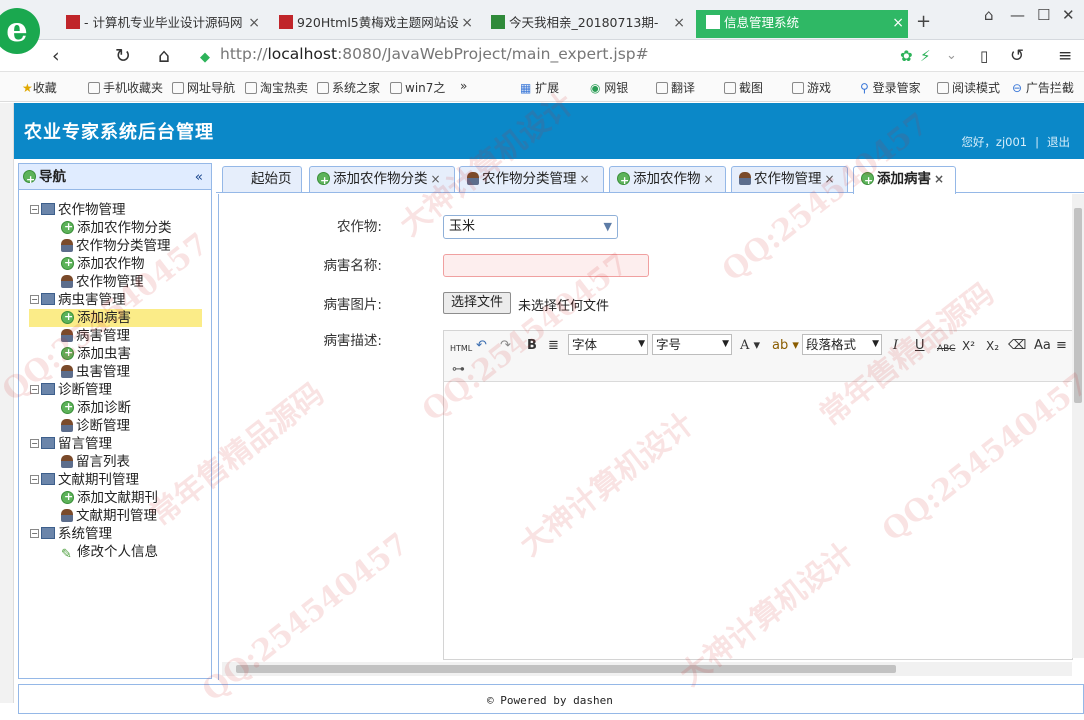 This screenshot has height=720, width=1084. What do you see at coordinates (276, 87) in the screenshot?
I see `bookmark-item: 淘宝热卖` at bounding box center [276, 87].